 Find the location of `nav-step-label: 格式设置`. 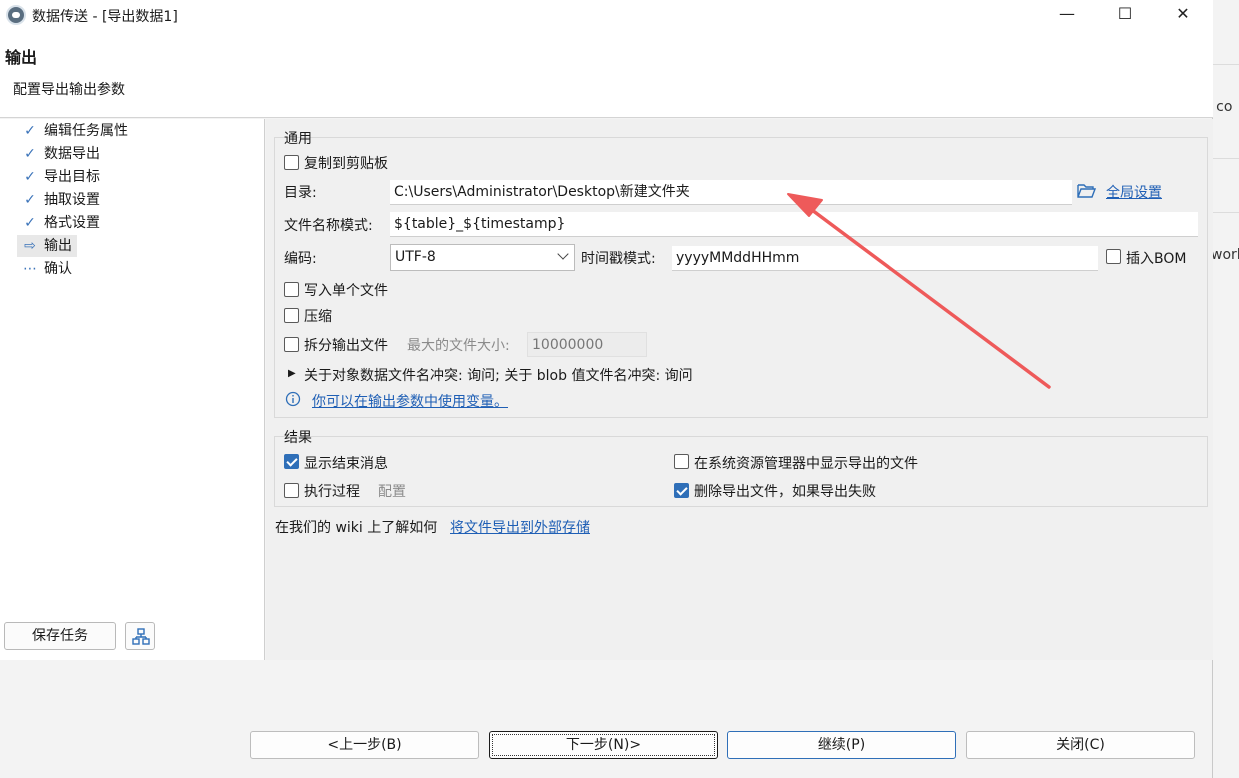

nav-step-label: 格式设置 is located at coordinates (72, 223).